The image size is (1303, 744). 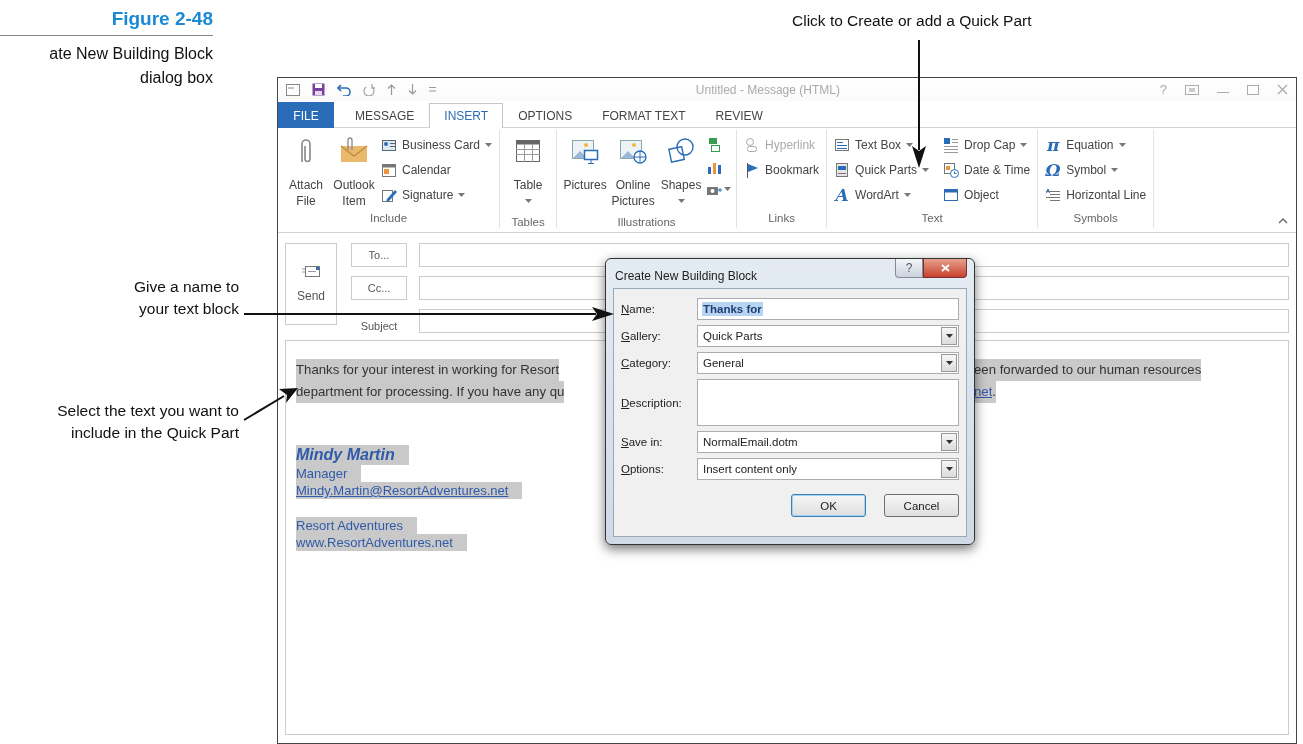 What do you see at coordinates (828, 505) in the screenshot?
I see `ok-button: OK` at bounding box center [828, 505].